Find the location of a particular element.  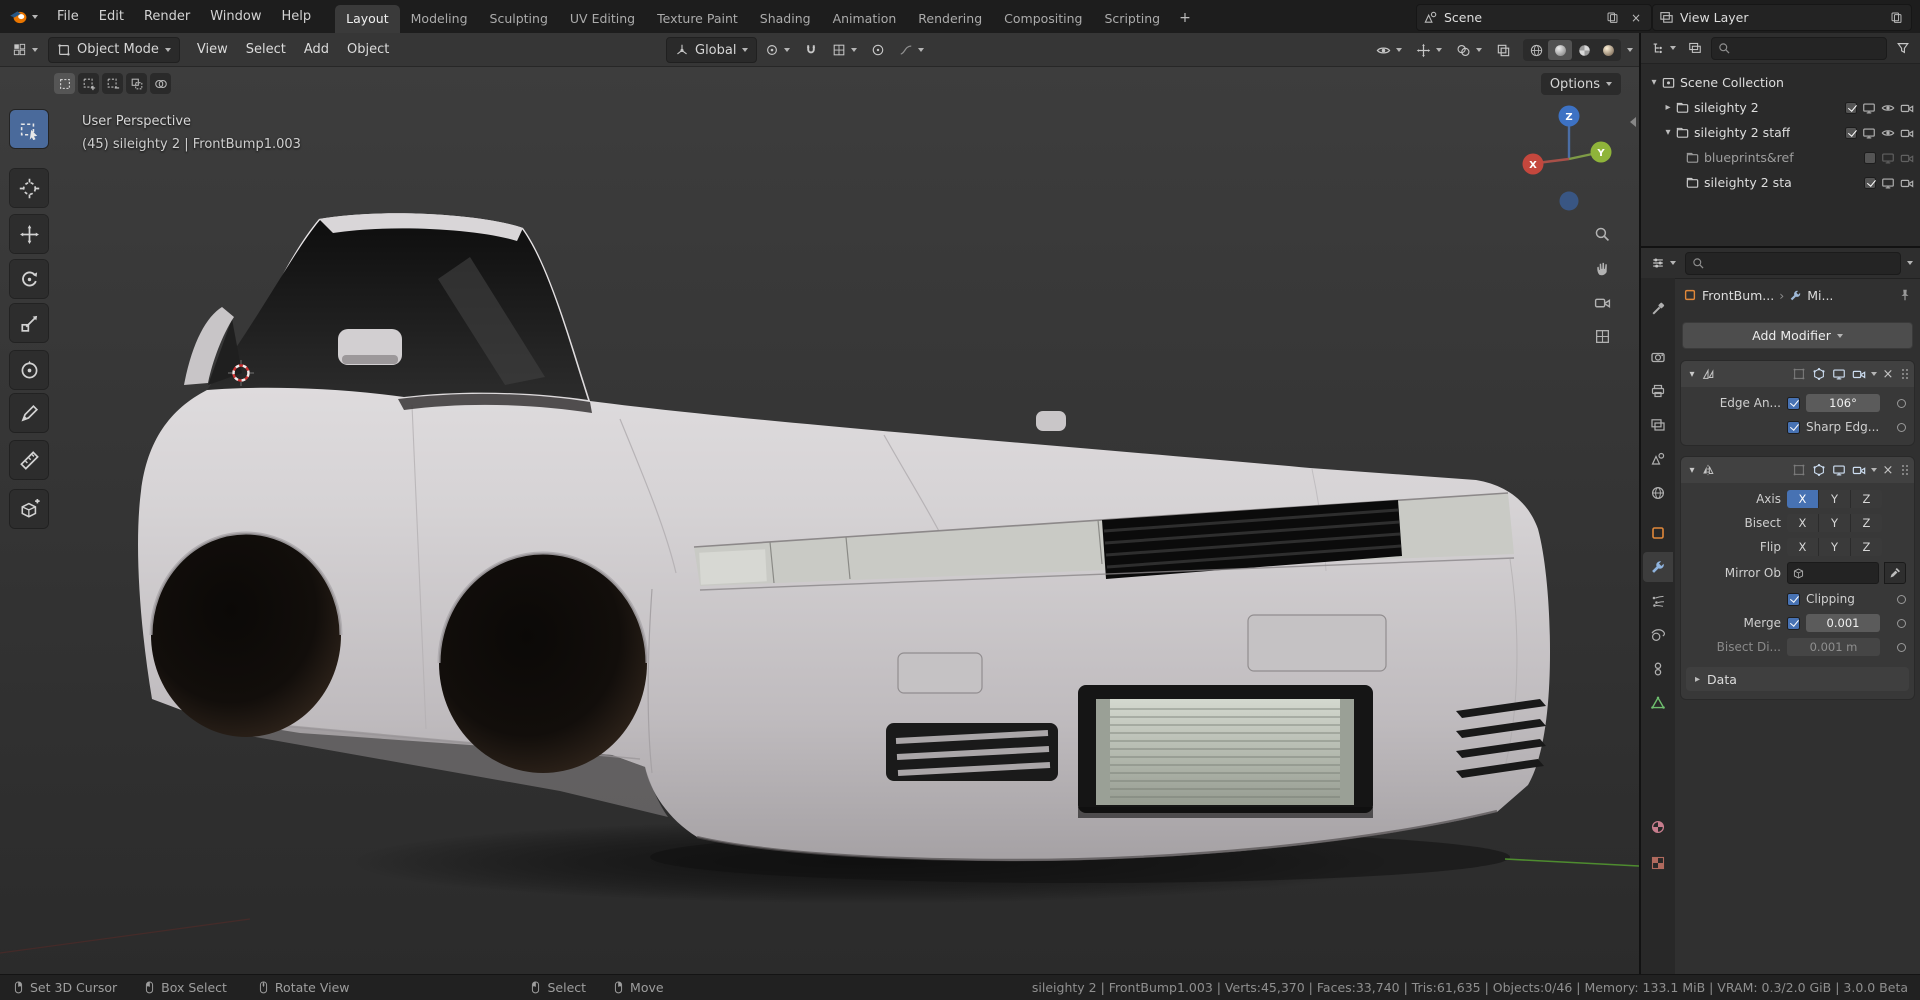

tool-measure is located at coordinates (29, 460).